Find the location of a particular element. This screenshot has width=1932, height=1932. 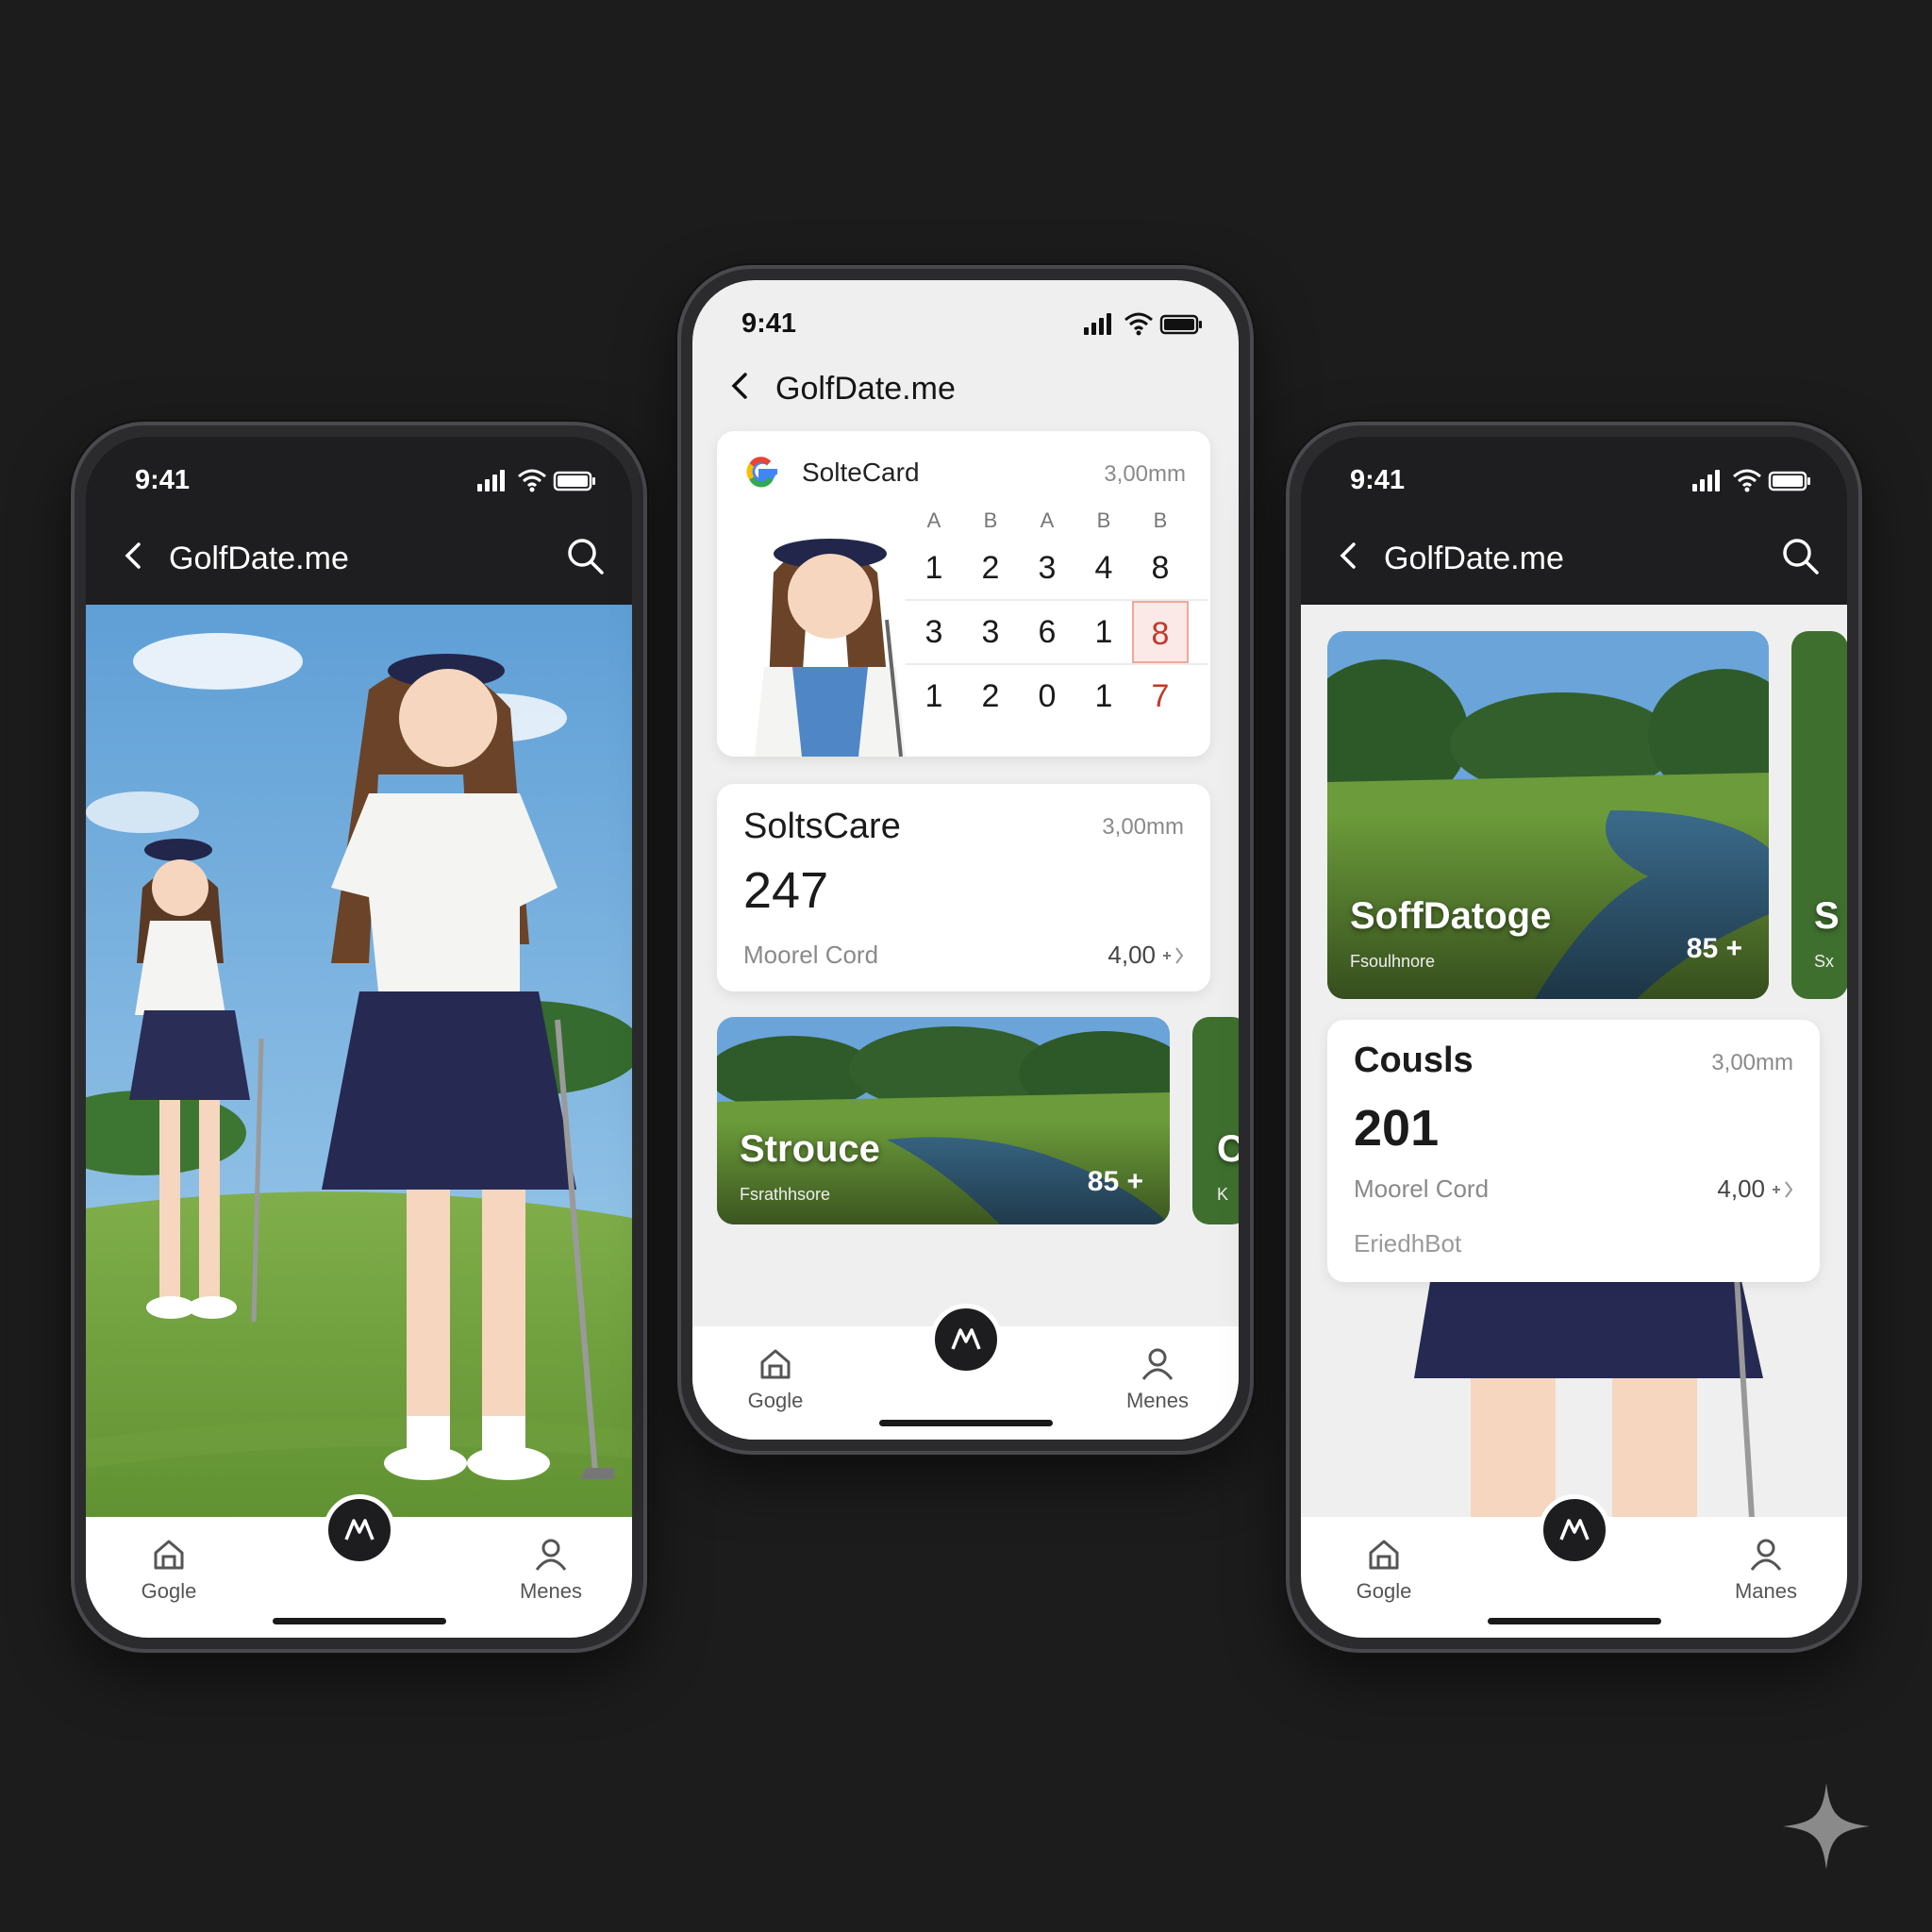

score-cell: 7 is located at coordinates (1160, 696).